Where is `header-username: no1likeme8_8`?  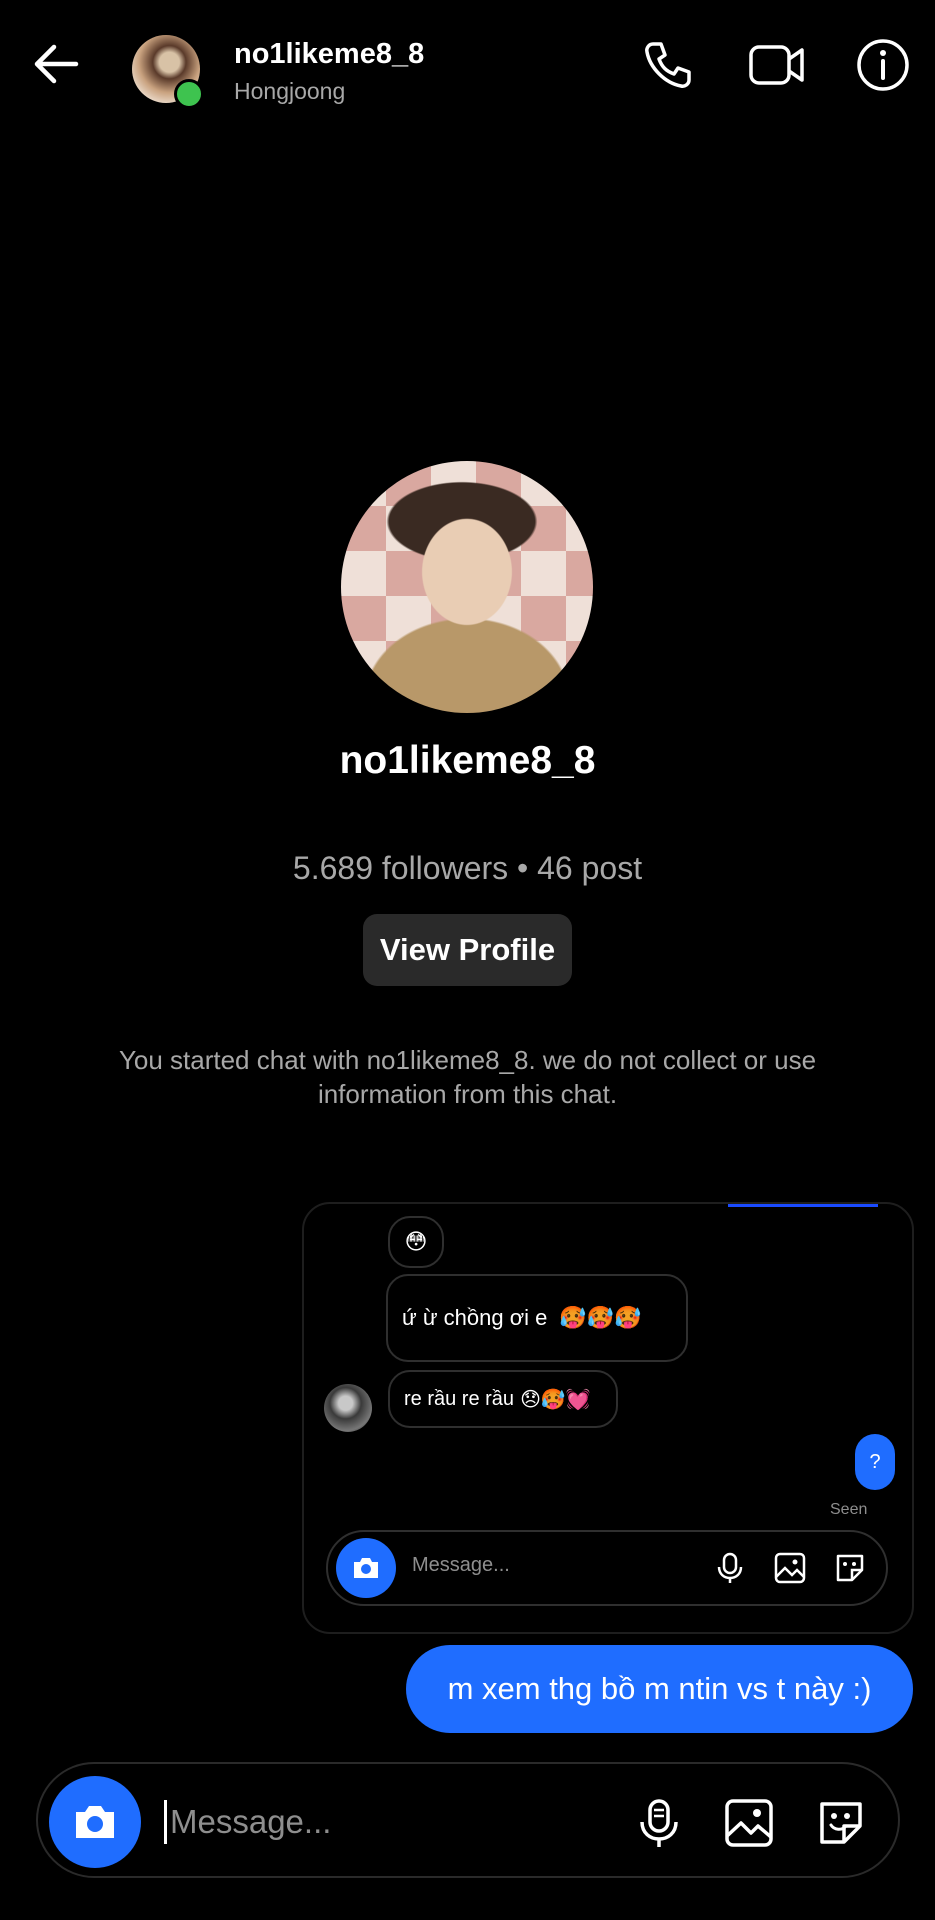 header-username: no1likeme8_8 is located at coordinates (329, 54).